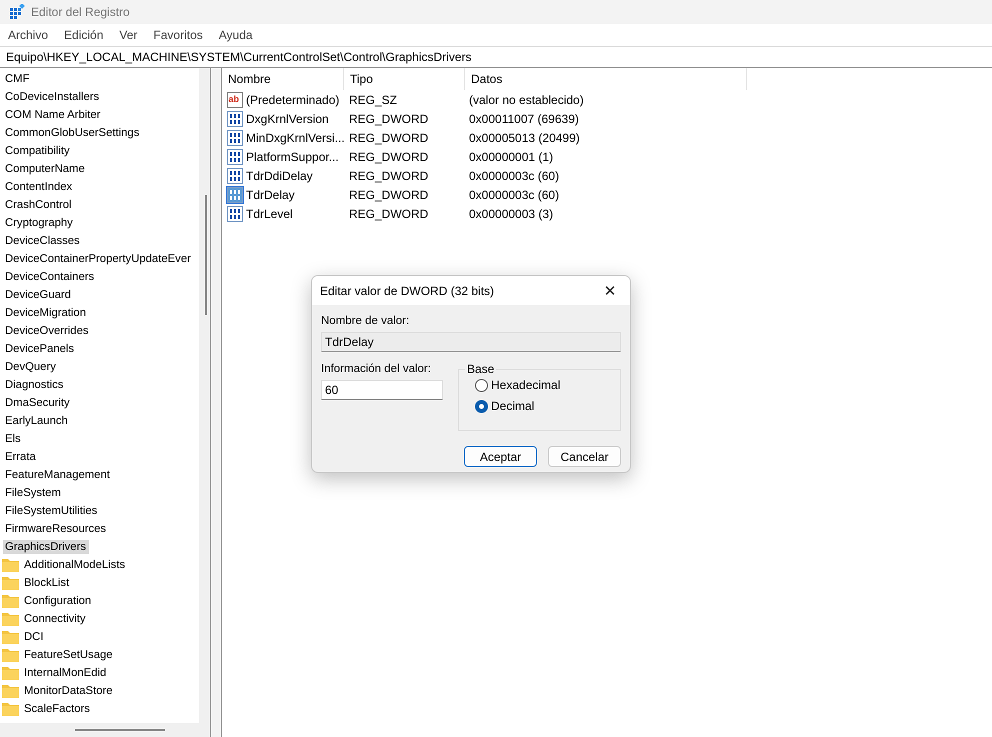 This screenshot has height=737, width=992. What do you see at coordinates (50, 277) in the screenshot?
I see `tree-item: DeviceContainers` at bounding box center [50, 277].